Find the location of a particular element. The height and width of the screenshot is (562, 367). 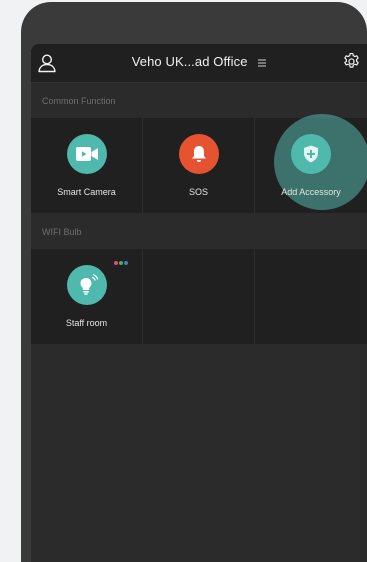

shield-plus-icon is located at coordinates (311, 154).